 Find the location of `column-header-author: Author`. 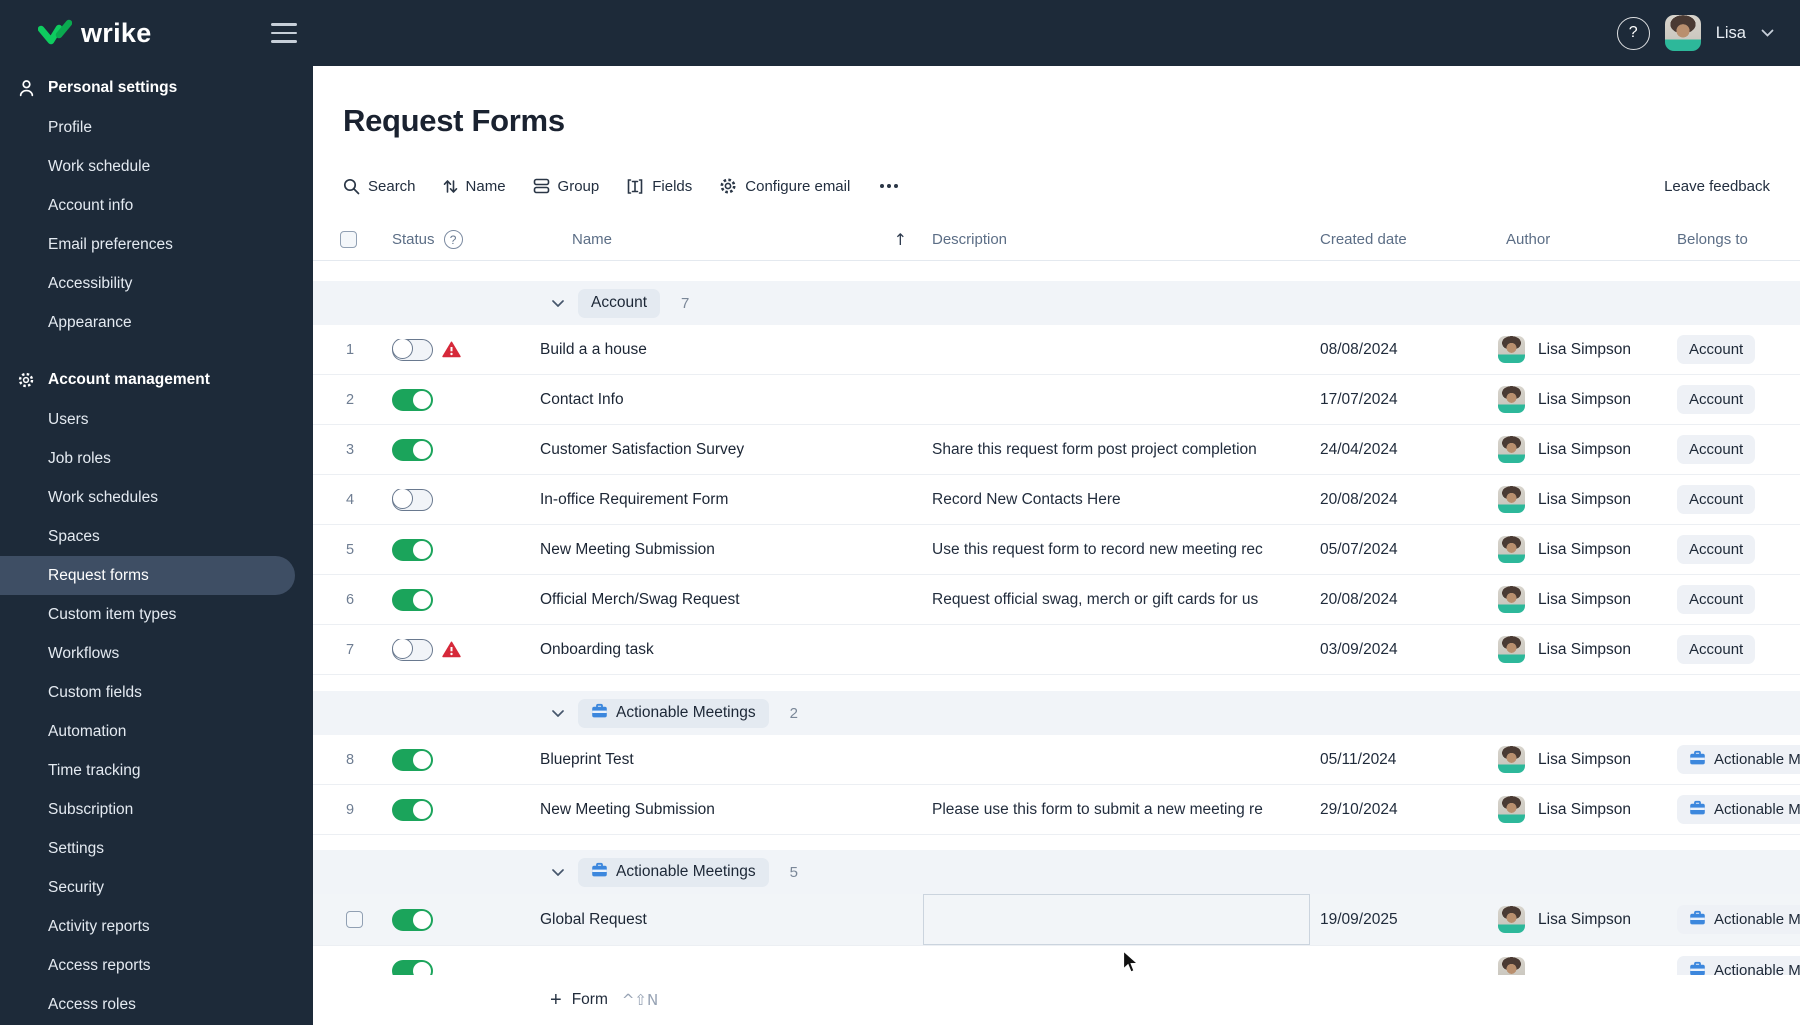

column-header-author: Author is located at coordinates (1577, 239).